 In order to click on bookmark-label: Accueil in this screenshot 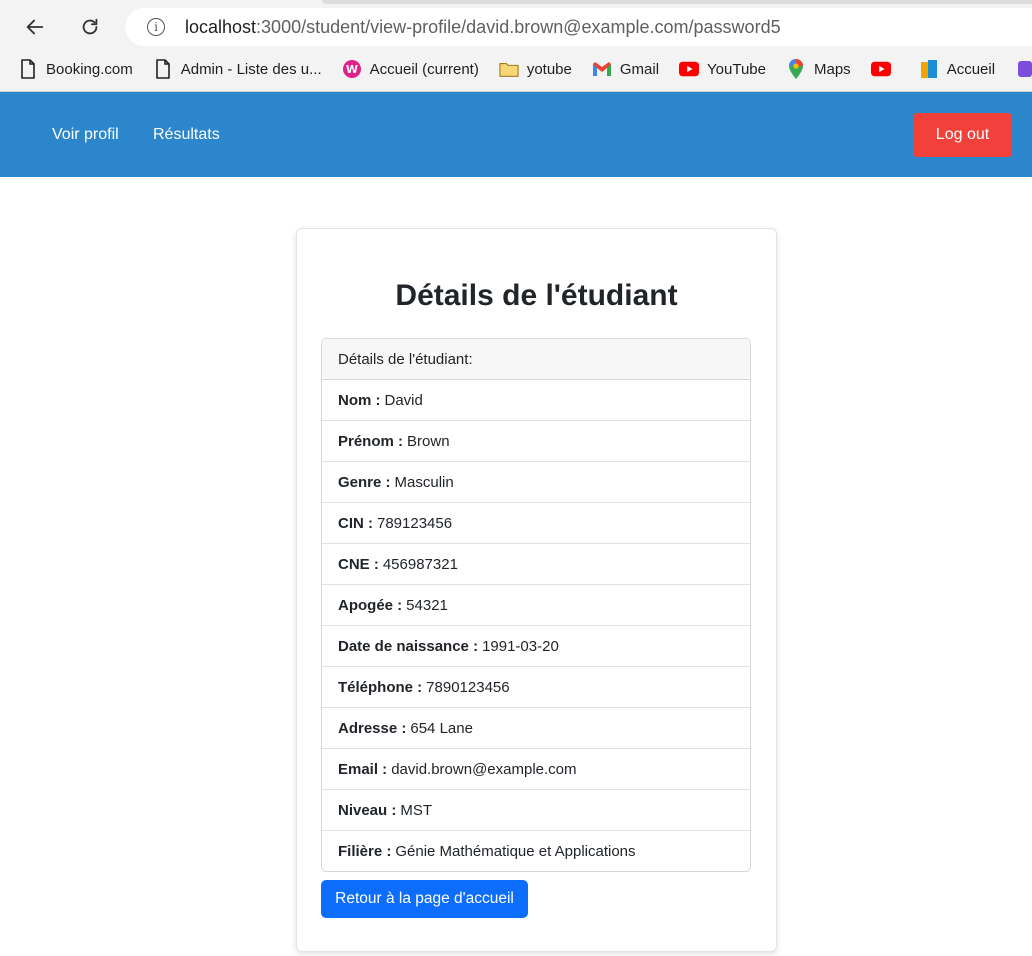, I will do `click(971, 69)`.